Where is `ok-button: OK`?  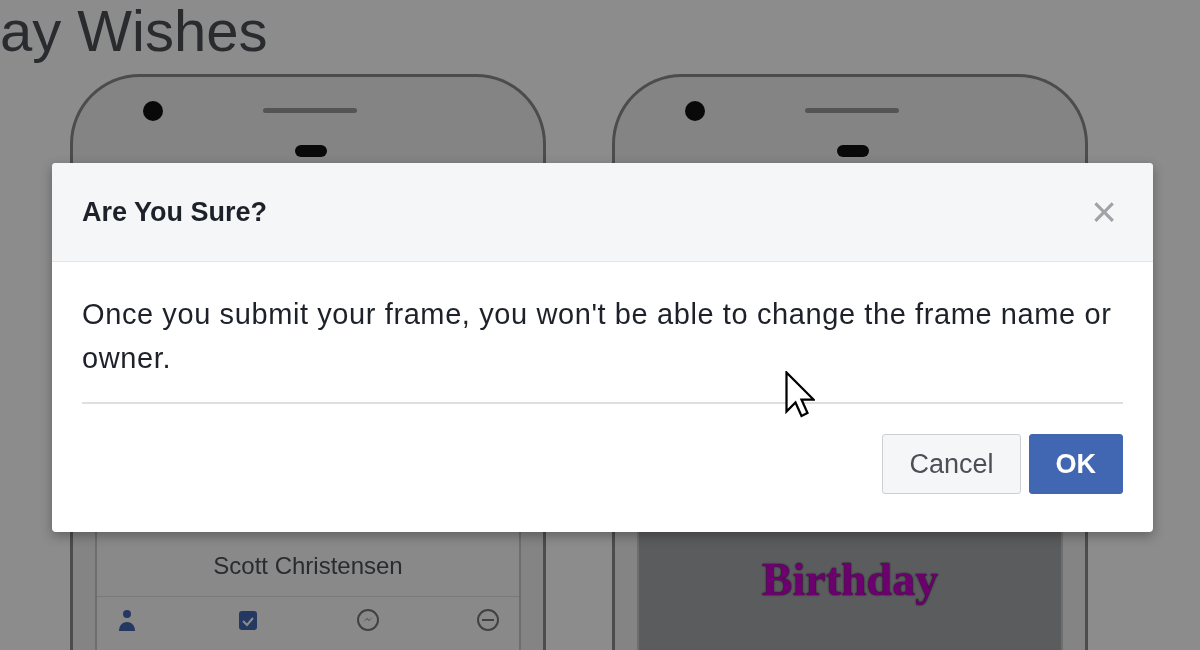 ok-button: OK is located at coordinates (1075, 464).